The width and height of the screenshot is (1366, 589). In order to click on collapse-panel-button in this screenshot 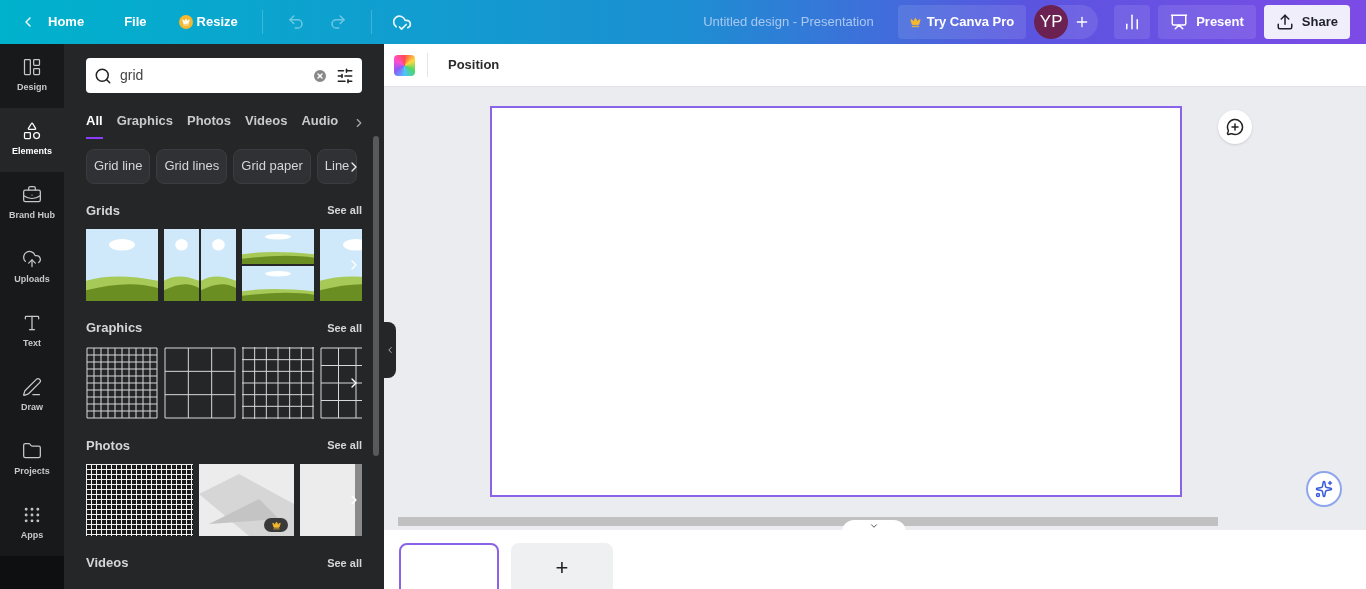, I will do `click(390, 350)`.